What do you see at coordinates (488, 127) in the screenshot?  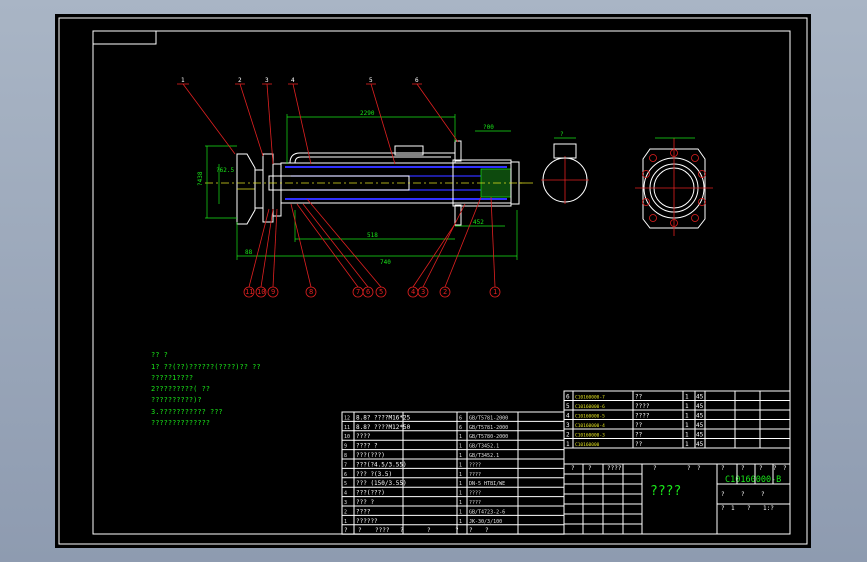 I see `dim-right-top: ?00` at bounding box center [488, 127].